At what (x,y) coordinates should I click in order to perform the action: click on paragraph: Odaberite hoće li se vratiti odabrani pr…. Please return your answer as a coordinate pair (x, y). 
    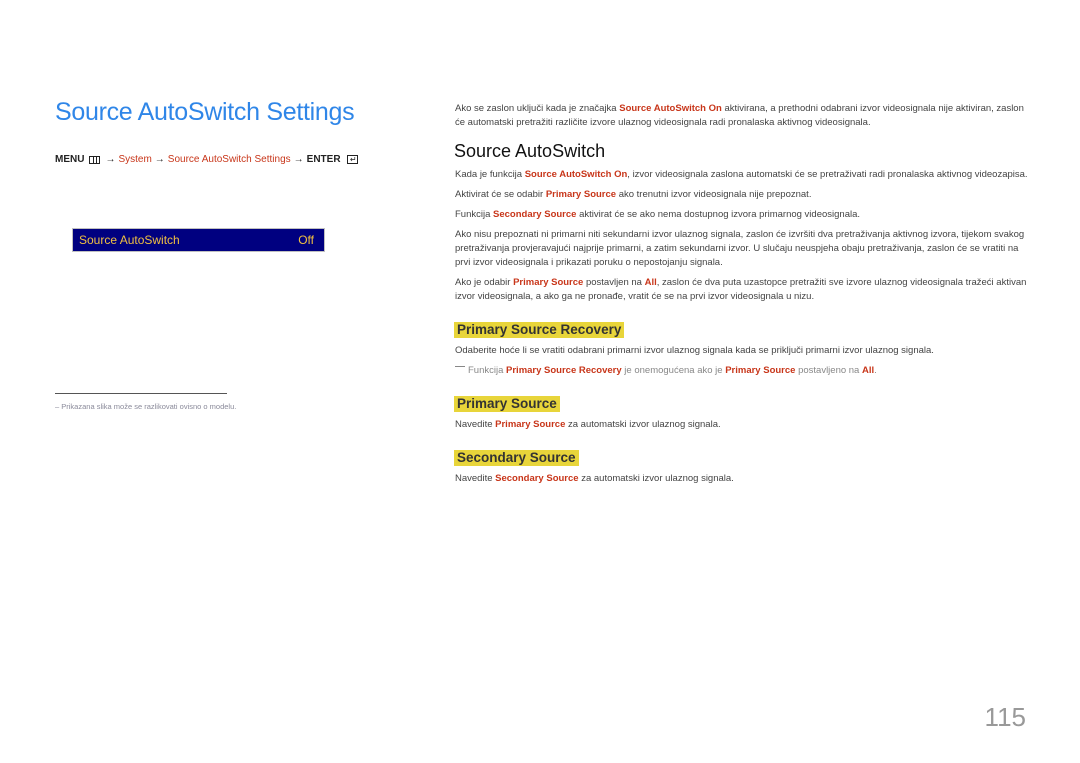
    Looking at the image, I should click on (694, 350).